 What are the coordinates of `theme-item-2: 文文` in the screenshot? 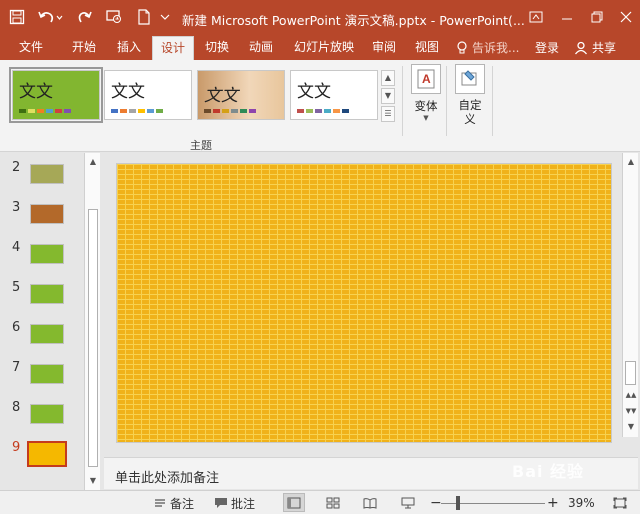 It's located at (148, 95).